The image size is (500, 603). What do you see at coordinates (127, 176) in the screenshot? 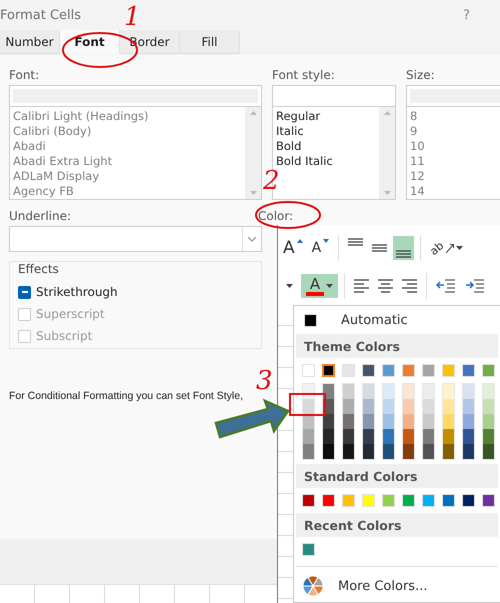
I see `list-item: ADLaM Display` at bounding box center [127, 176].